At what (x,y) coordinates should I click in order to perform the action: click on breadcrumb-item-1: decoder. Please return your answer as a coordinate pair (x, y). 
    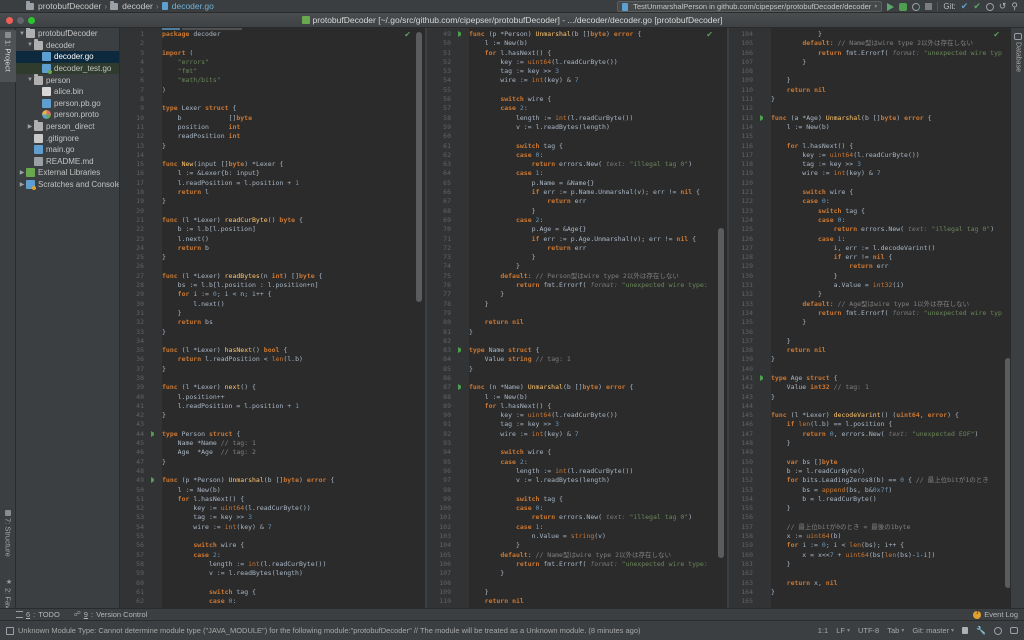
    Looking at the image, I should click on (131, 5).